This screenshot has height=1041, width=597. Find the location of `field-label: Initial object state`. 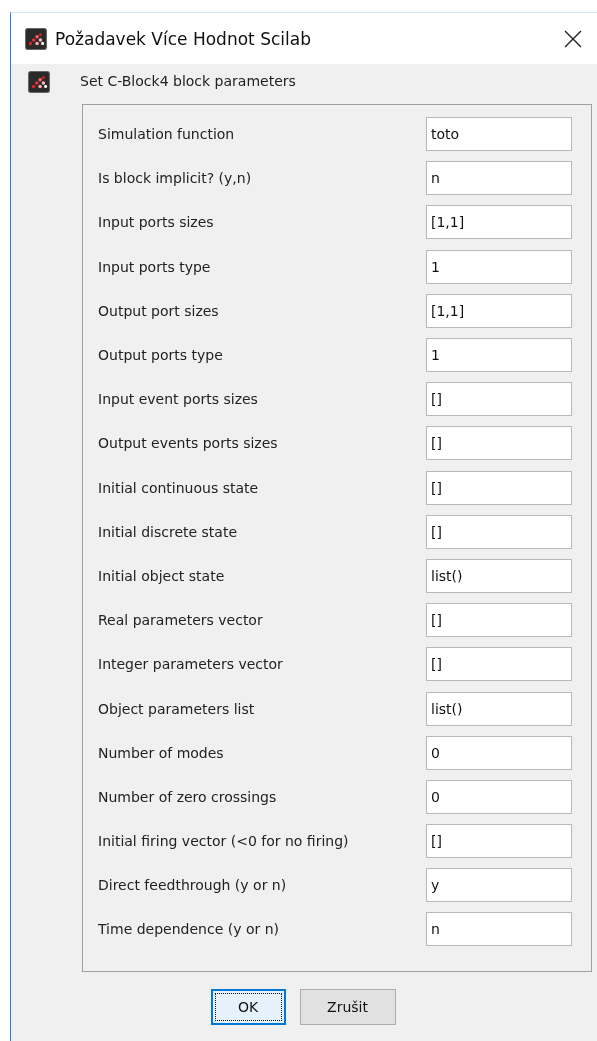

field-label: Initial object state is located at coordinates (161, 575).